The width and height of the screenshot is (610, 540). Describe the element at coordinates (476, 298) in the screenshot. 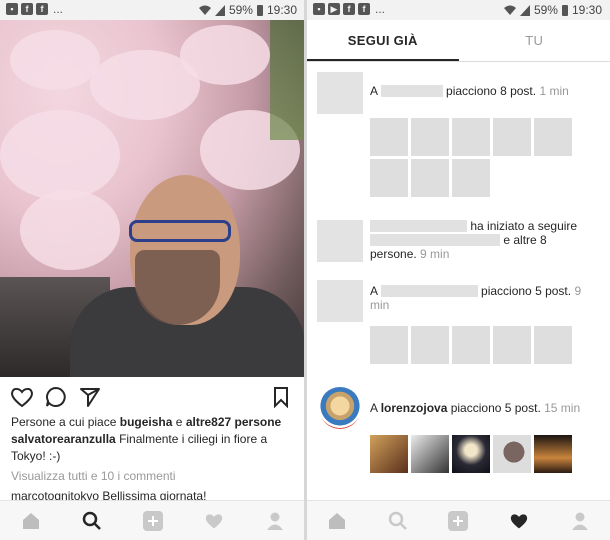

I see `activity-item: A piacciono 5 post. 9 min` at that location.